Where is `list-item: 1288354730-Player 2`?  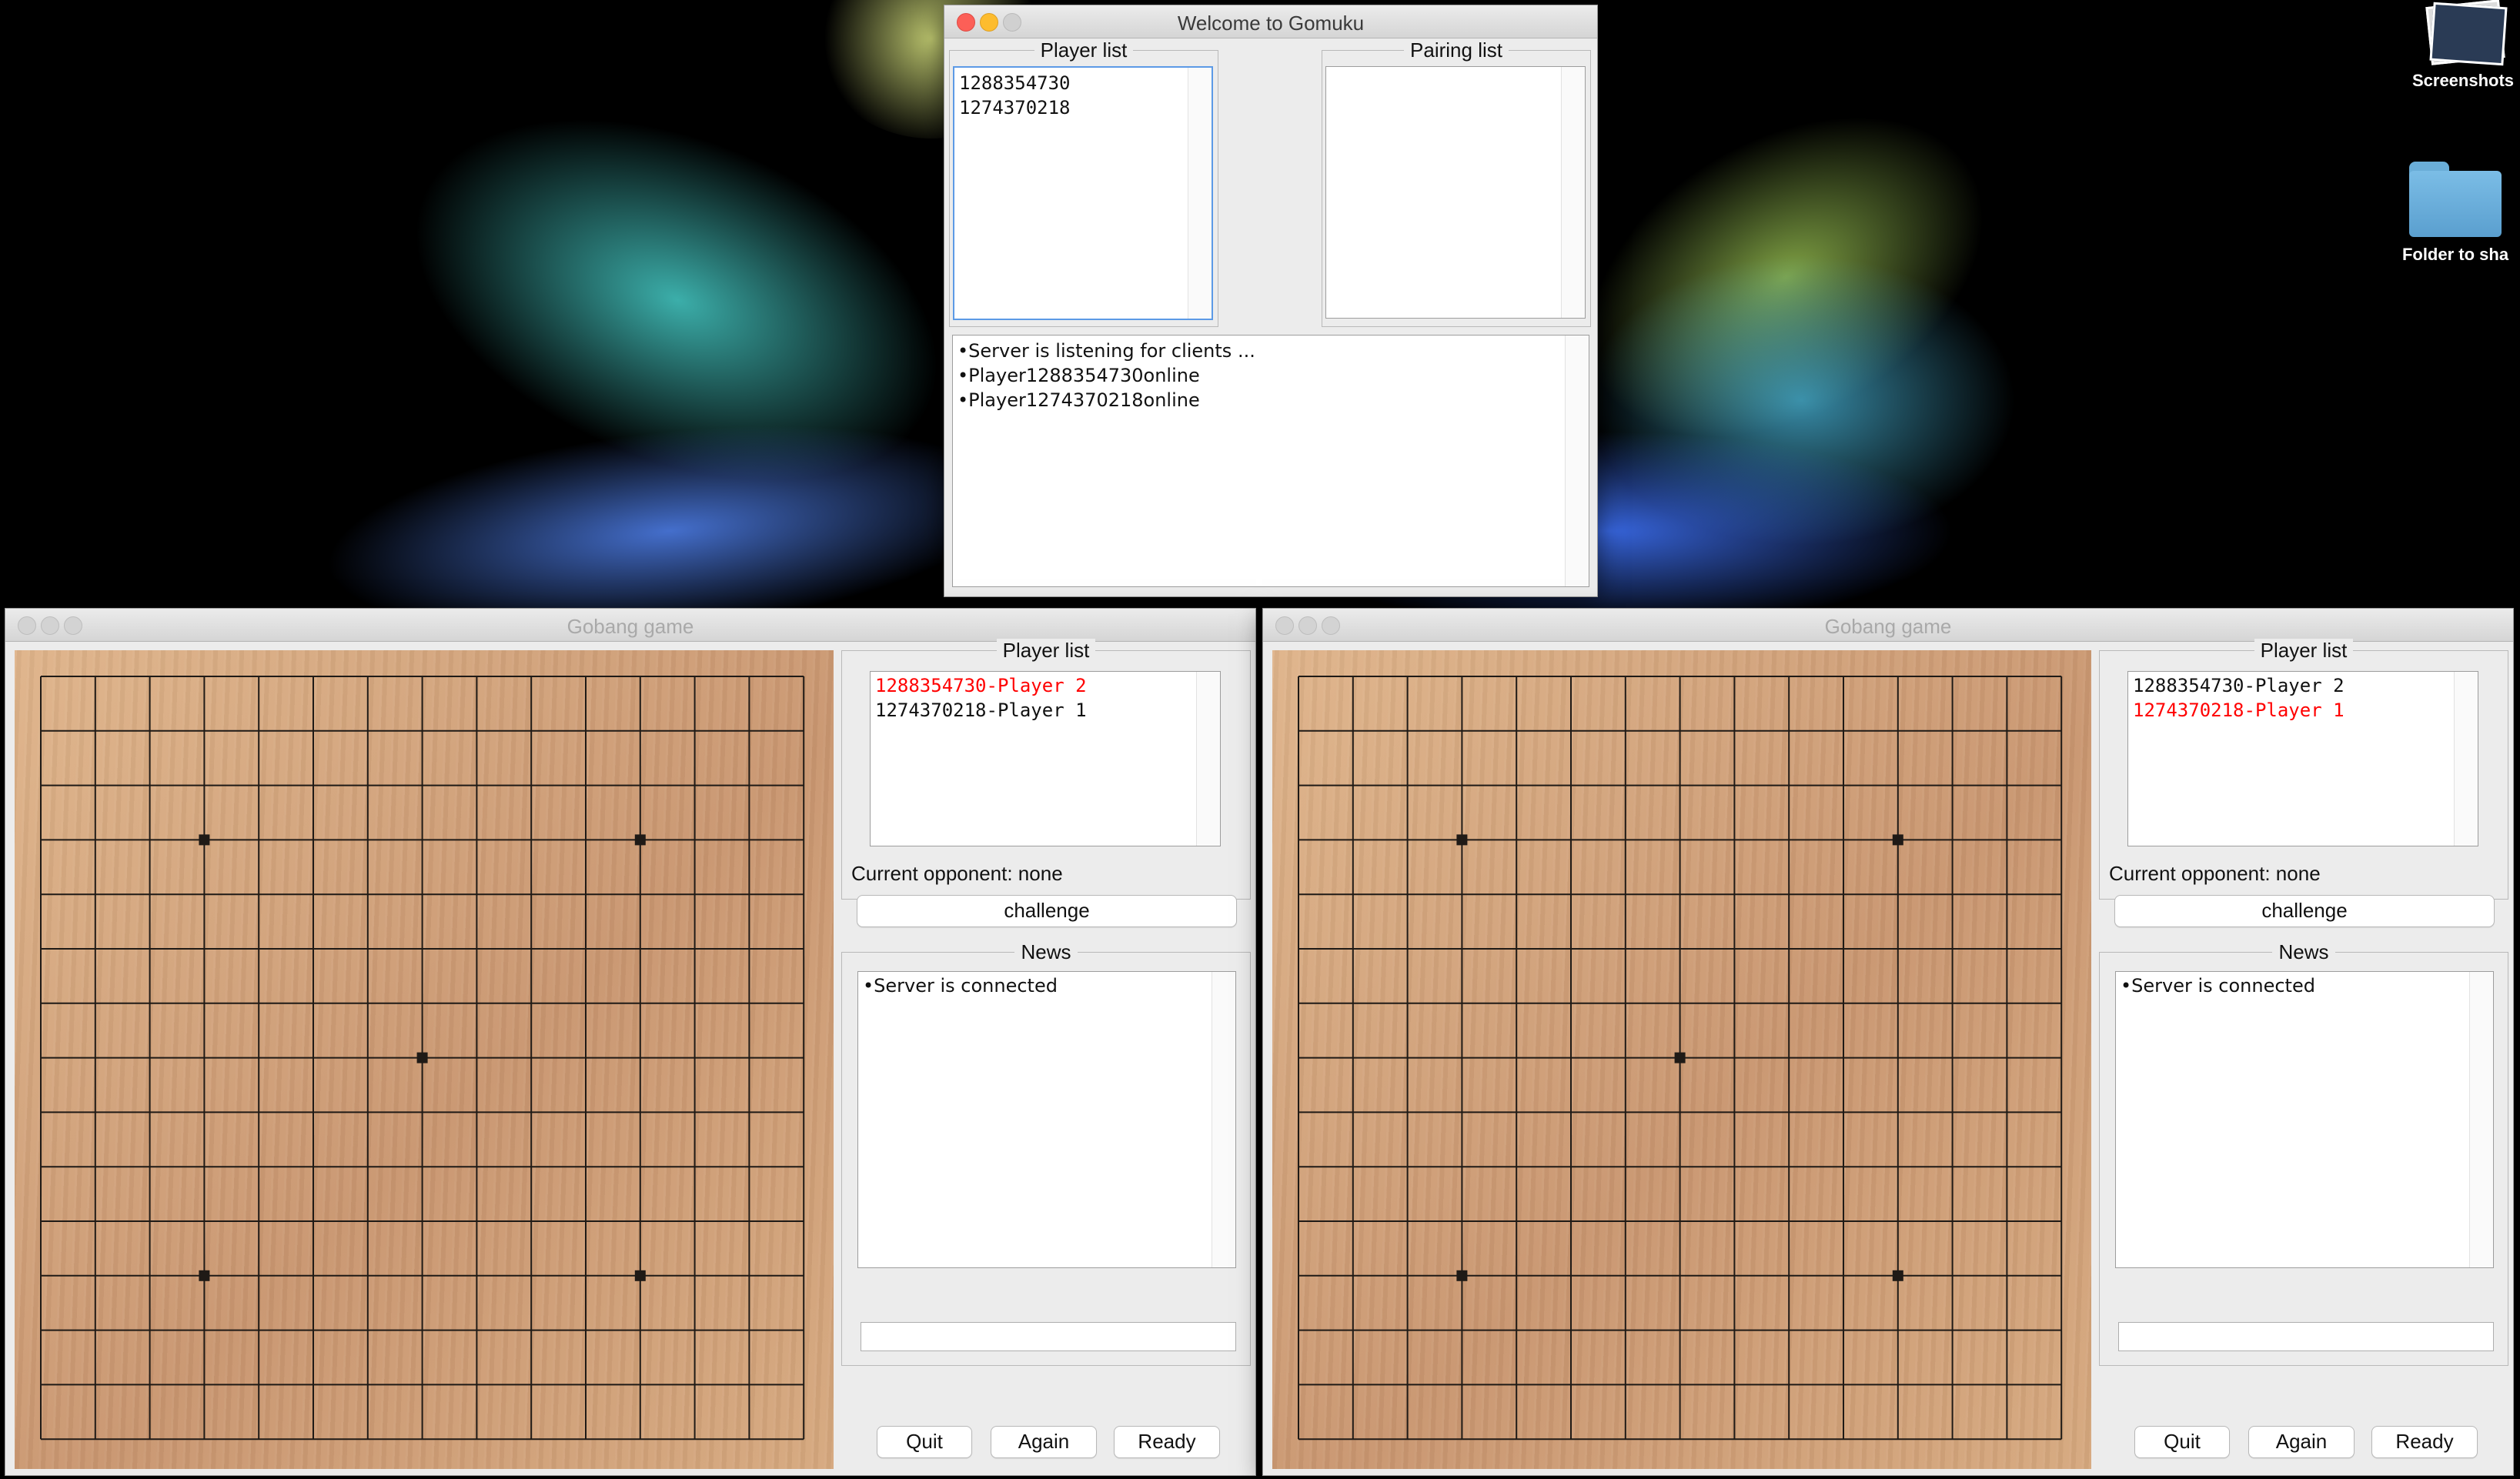 list-item: 1288354730-Player 2 is located at coordinates (2303, 685).